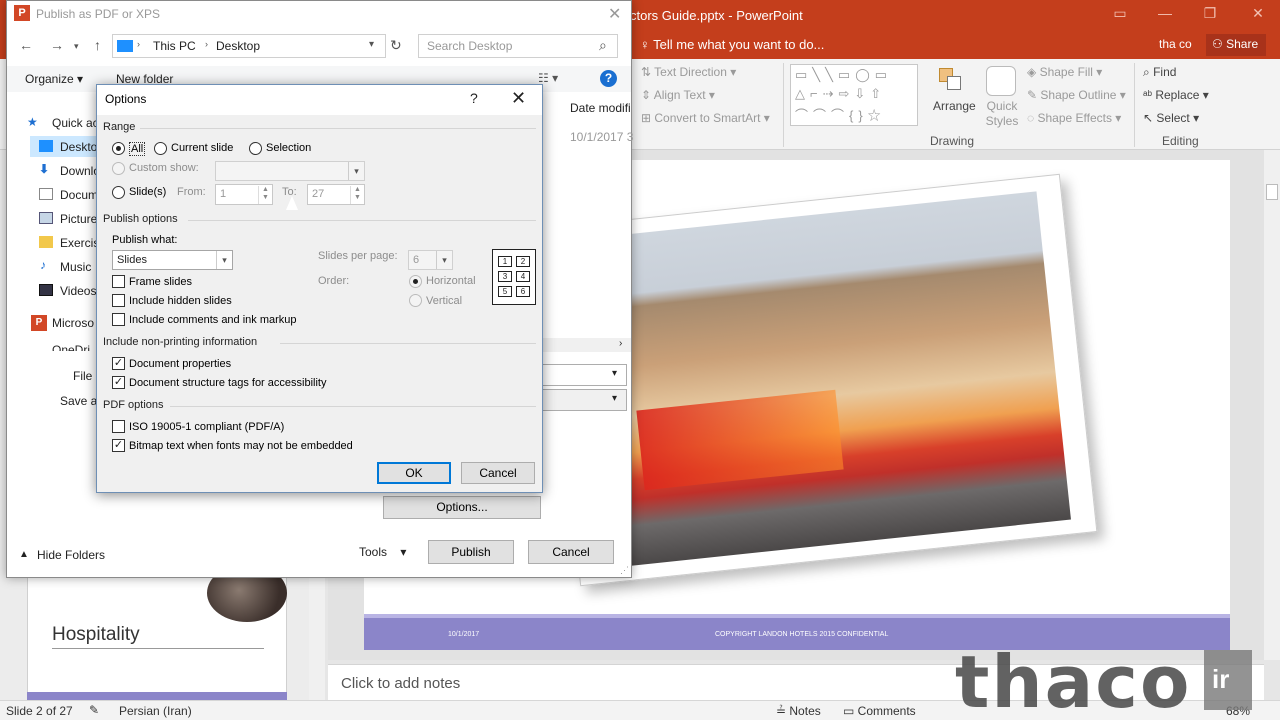 The height and width of the screenshot is (720, 1280). Describe the element at coordinates (1165, 15) in the screenshot. I see `minimize-icon: —` at that location.